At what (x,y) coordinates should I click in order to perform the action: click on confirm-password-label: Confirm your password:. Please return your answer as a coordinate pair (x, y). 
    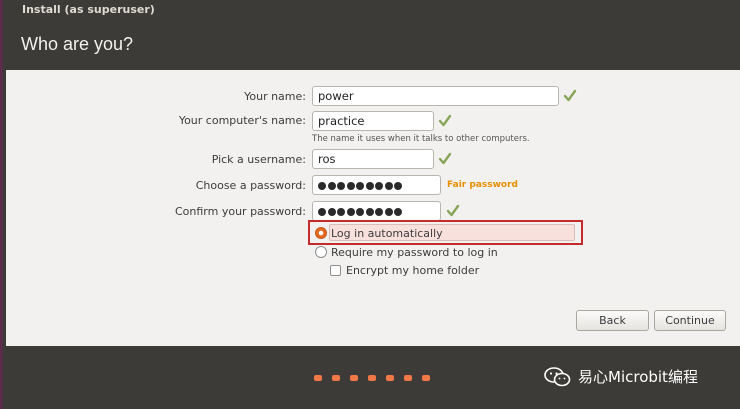
    Looking at the image, I should click on (240, 211).